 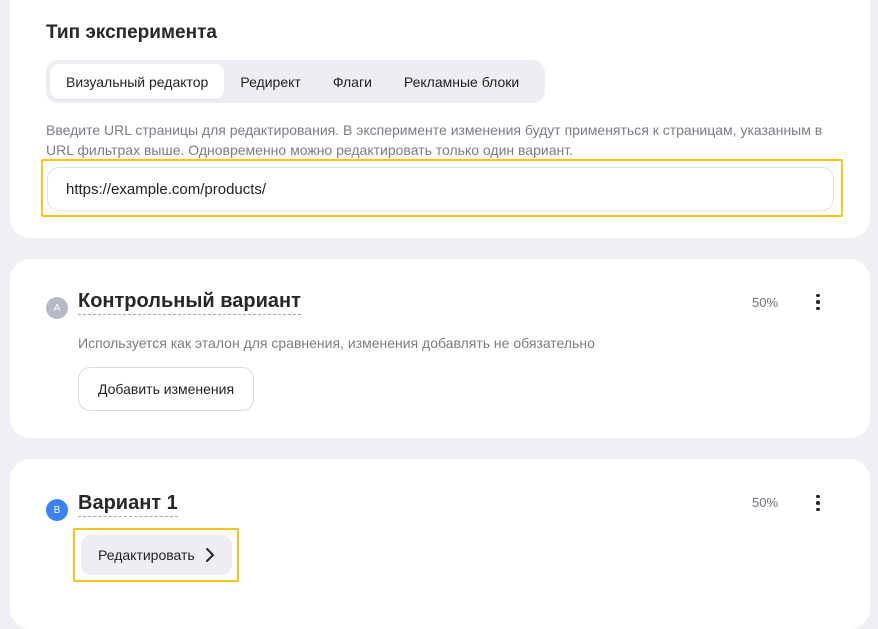 What do you see at coordinates (146, 555) in the screenshot?
I see `edit-button-label: Редактировать` at bounding box center [146, 555].